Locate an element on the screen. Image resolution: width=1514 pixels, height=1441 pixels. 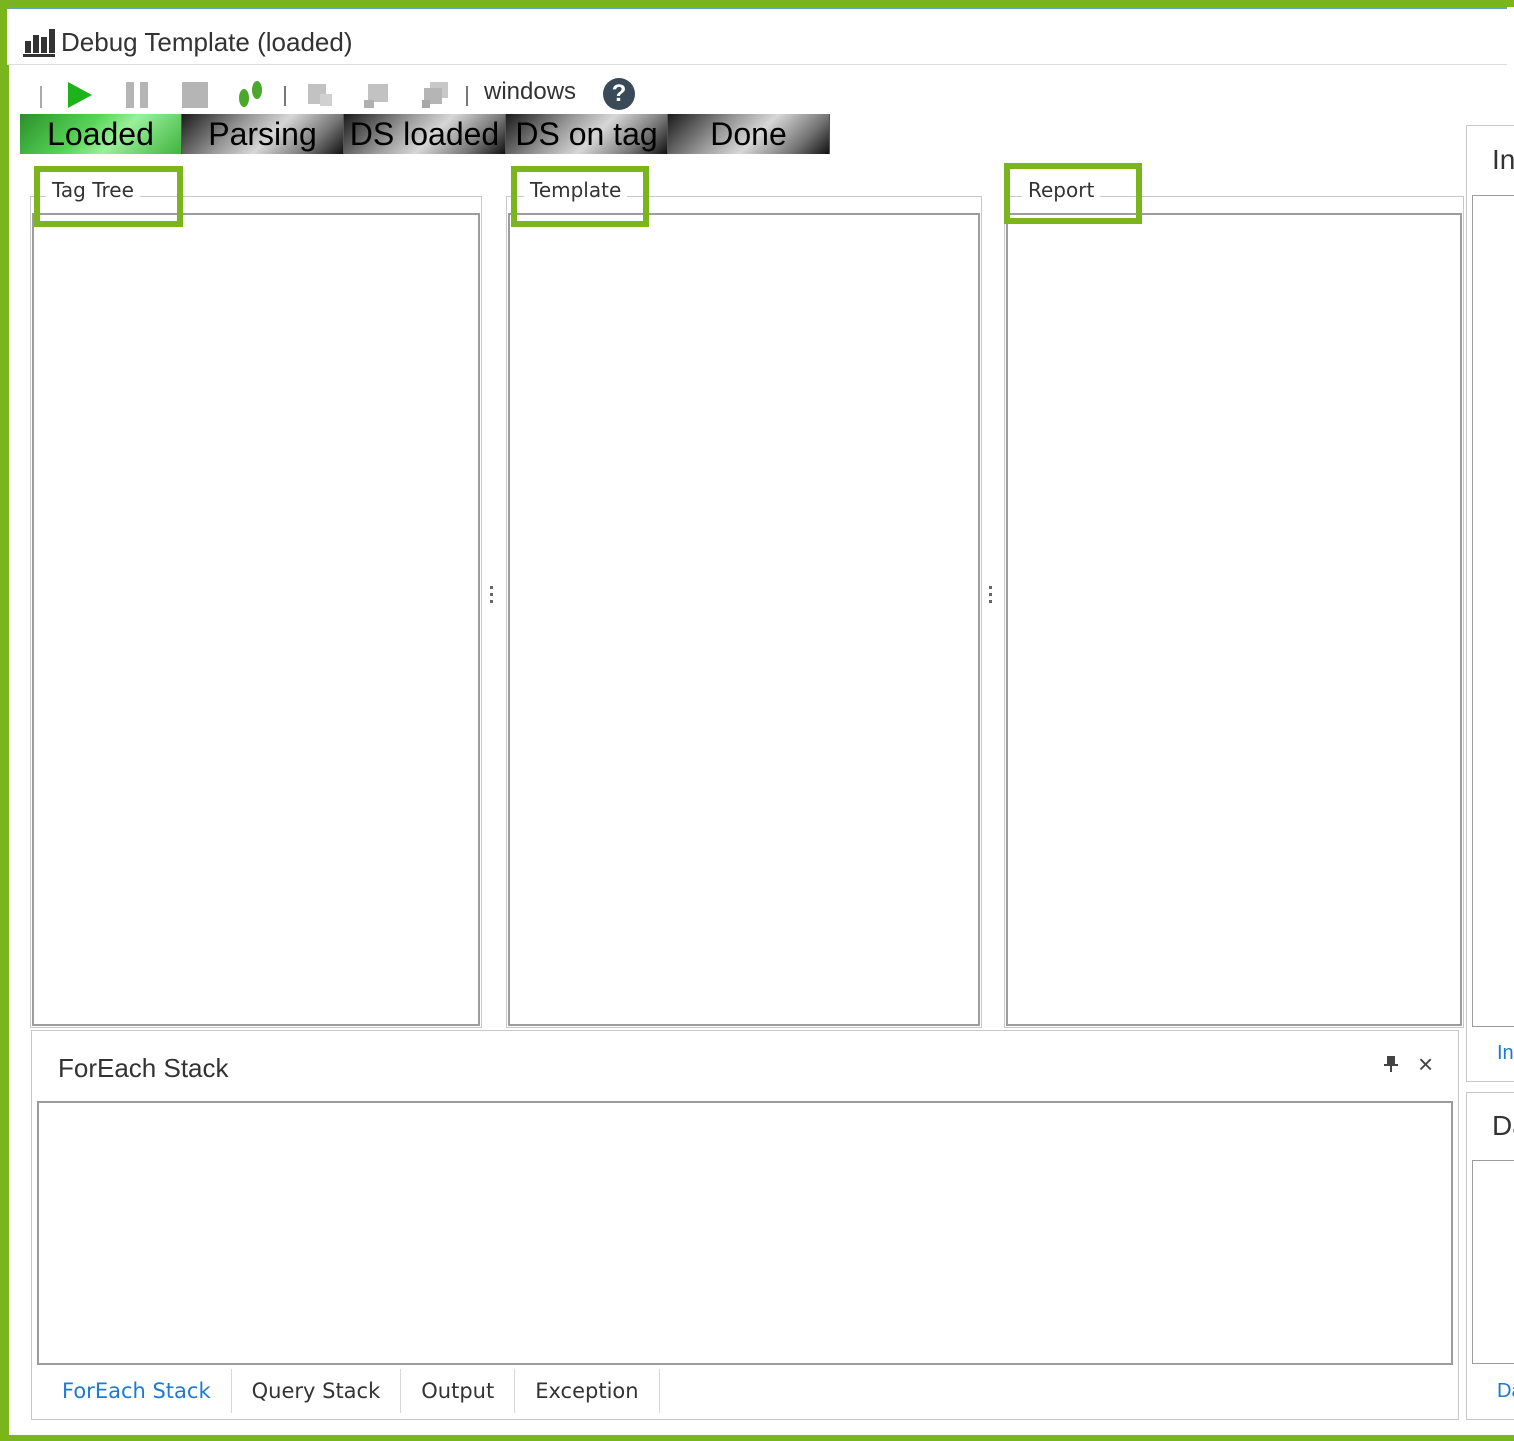
windows-menu: windows is located at coordinates (530, 92).